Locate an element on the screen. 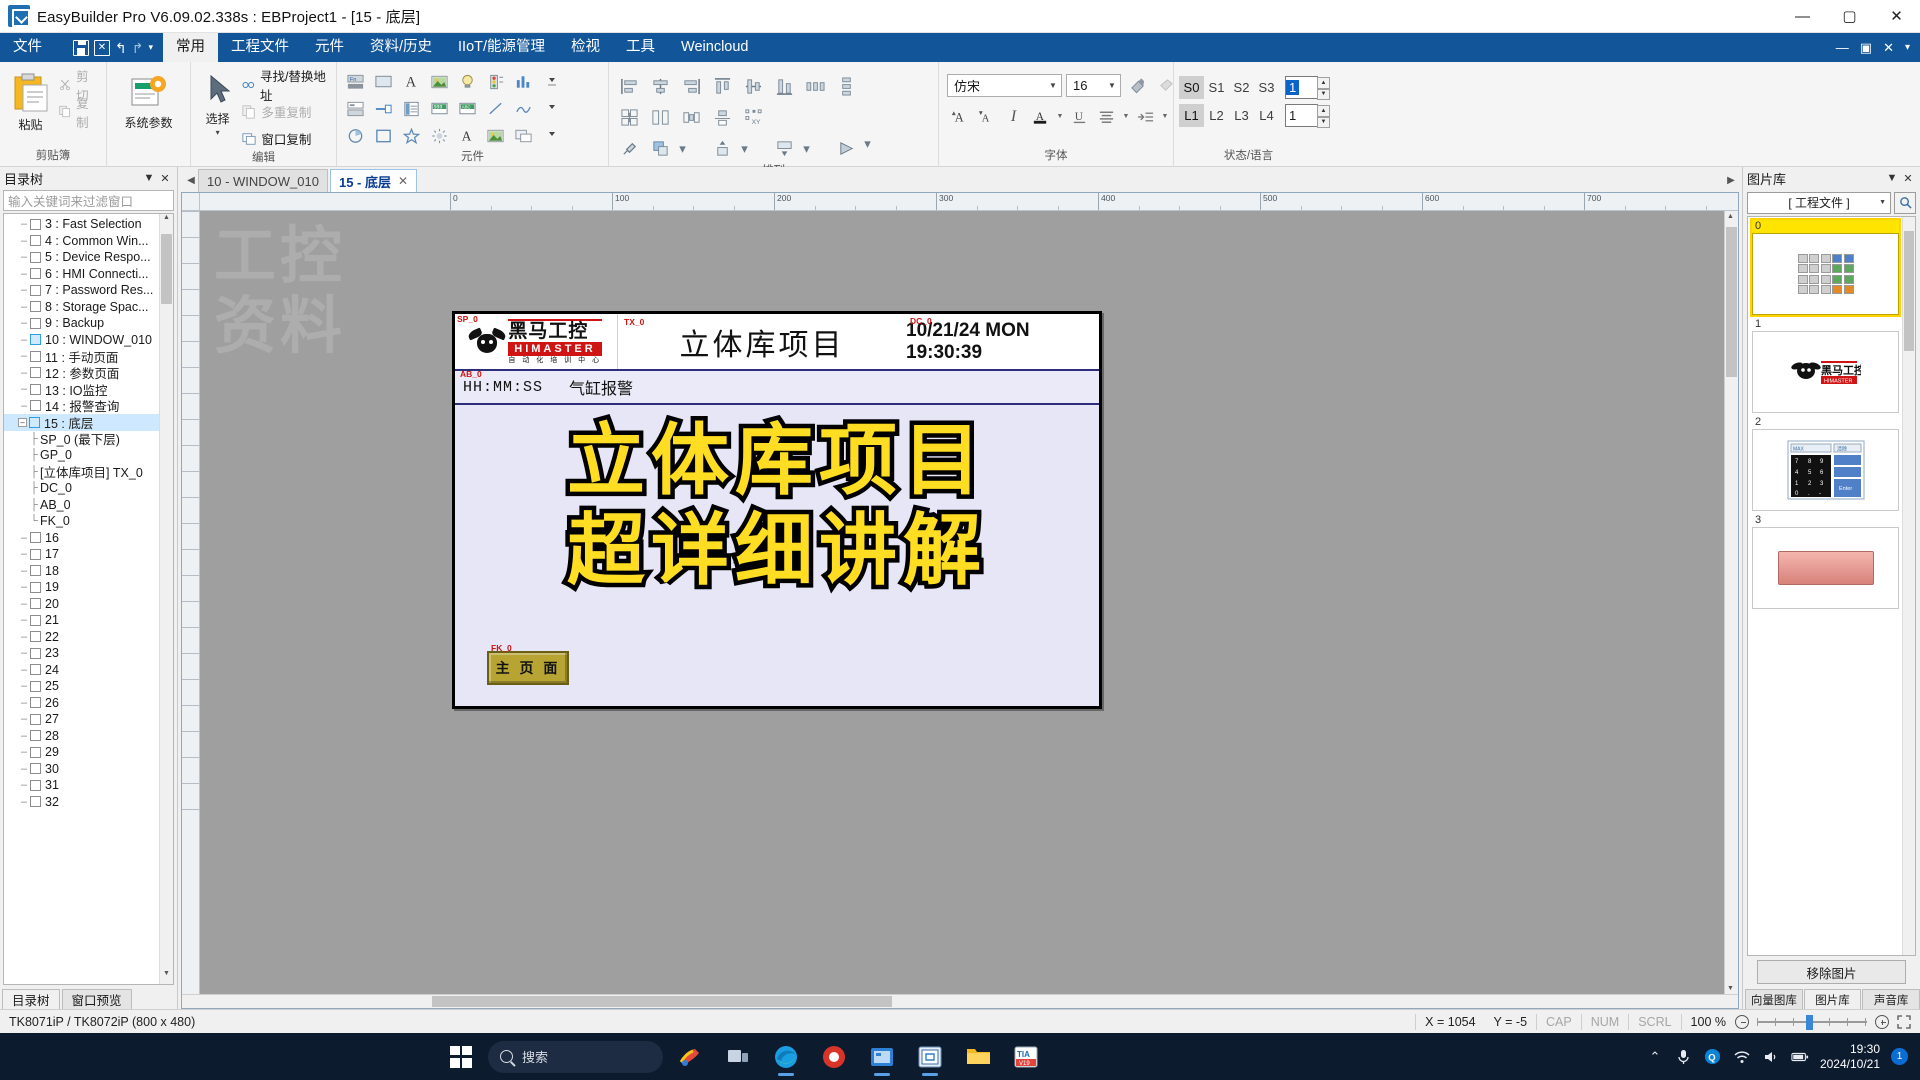 Image resolution: width=1920 pixels, height=1080 pixels. mdi-close-button: ✕ is located at coordinates (1888, 48).